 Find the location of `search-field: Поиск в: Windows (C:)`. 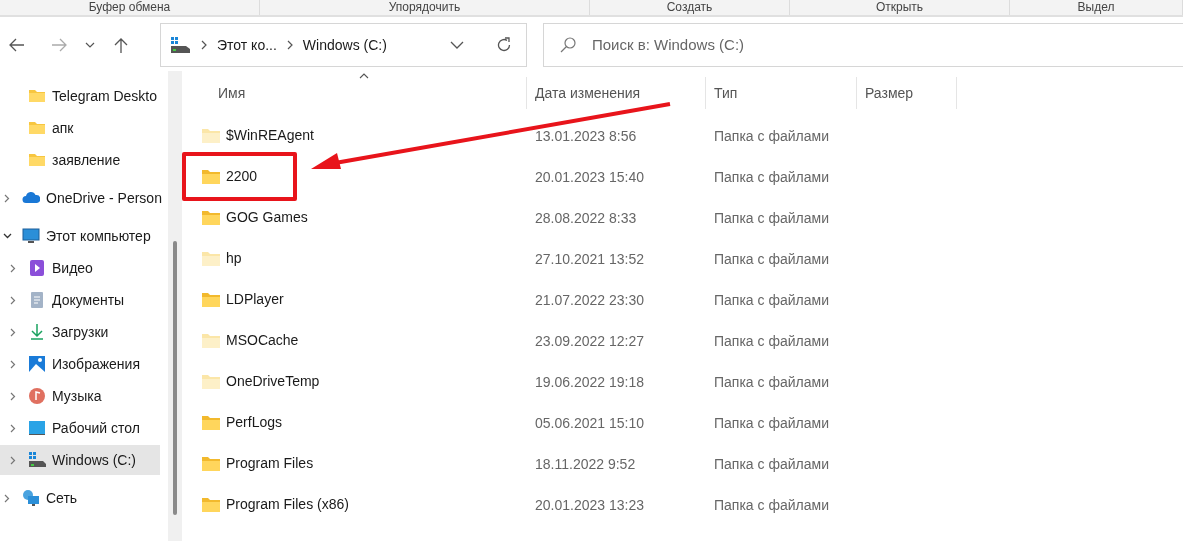

search-field: Поиск в: Windows (C:) is located at coordinates (863, 45).